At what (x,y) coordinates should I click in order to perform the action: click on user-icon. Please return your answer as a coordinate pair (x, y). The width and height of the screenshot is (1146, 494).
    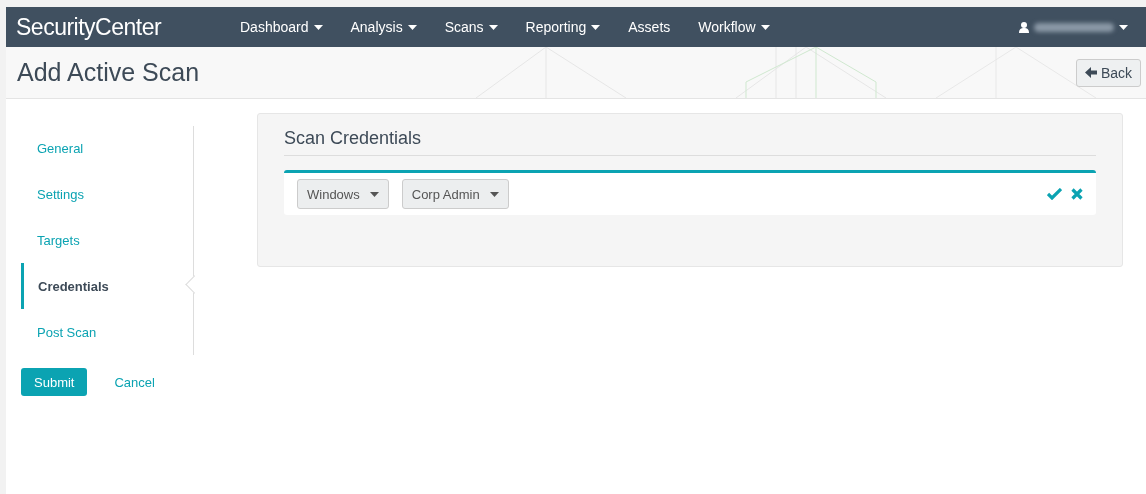
    Looking at the image, I should click on (1024, 27).